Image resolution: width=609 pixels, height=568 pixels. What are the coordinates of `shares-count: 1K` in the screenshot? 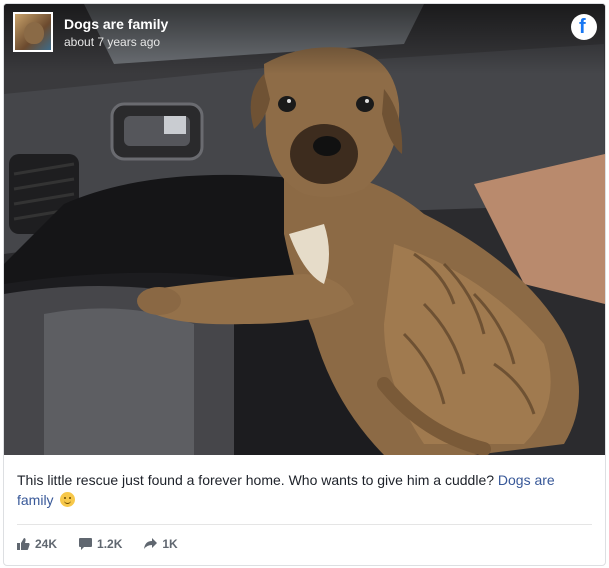 It's located at (170, 544).